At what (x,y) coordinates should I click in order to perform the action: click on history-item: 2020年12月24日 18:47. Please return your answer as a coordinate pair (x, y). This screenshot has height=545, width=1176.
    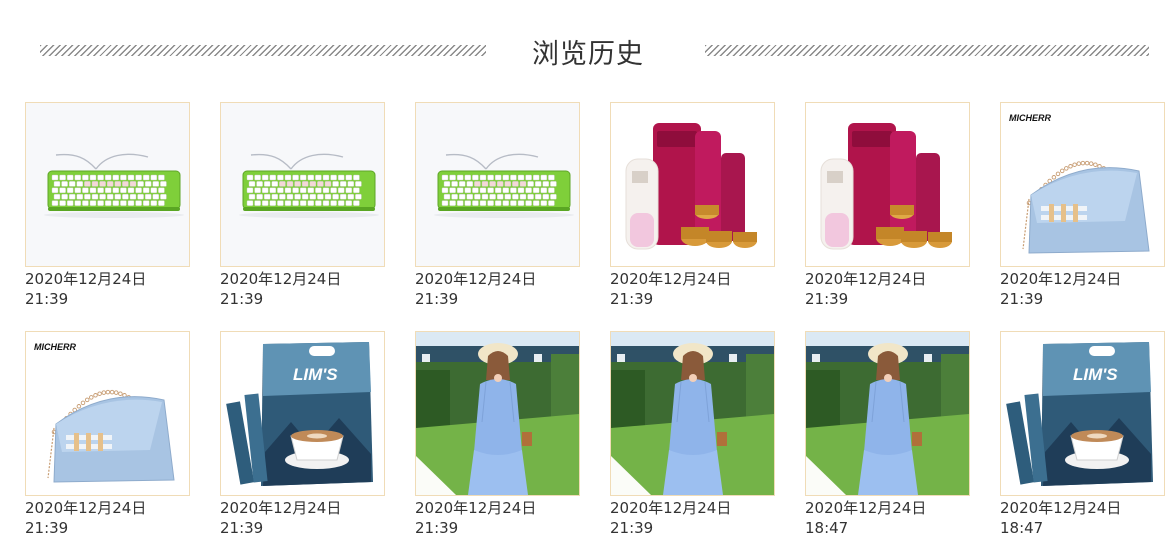
    Looking at the image, I should click on (887, 434).